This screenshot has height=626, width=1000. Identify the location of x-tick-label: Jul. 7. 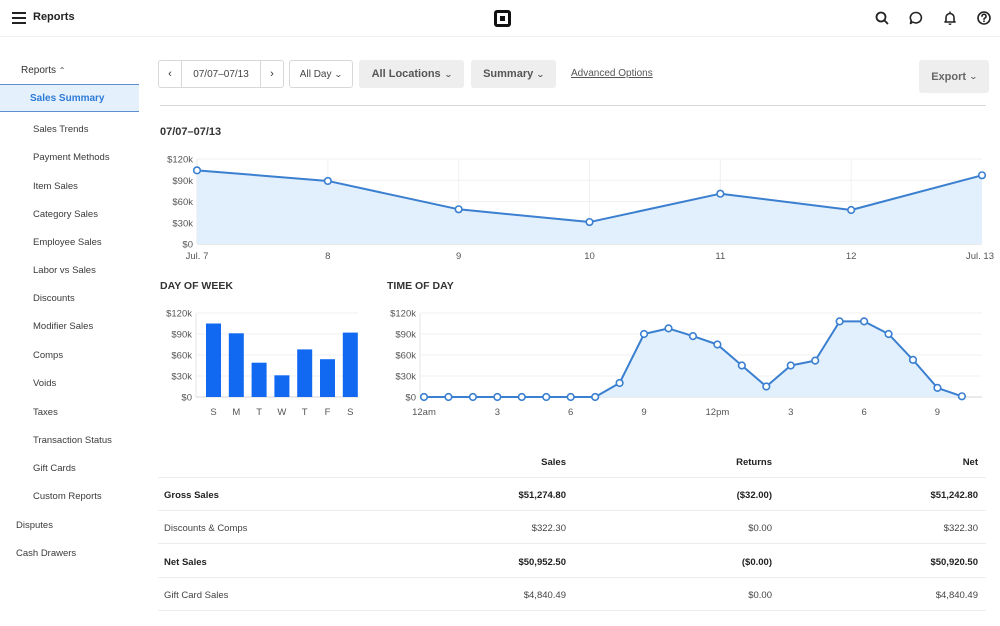
(197, 256).